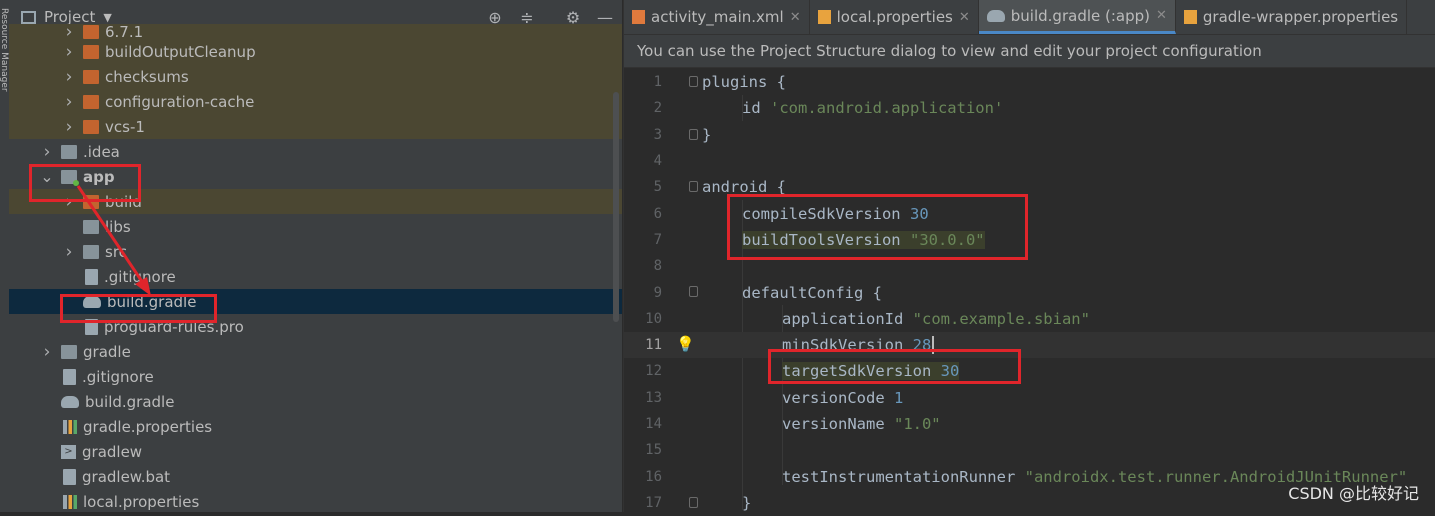 The width and height of the screenshot is (1435, 516). Describe the element at coordinates (657, 213) in the screenshot. I see `line-number: 6` at that location.